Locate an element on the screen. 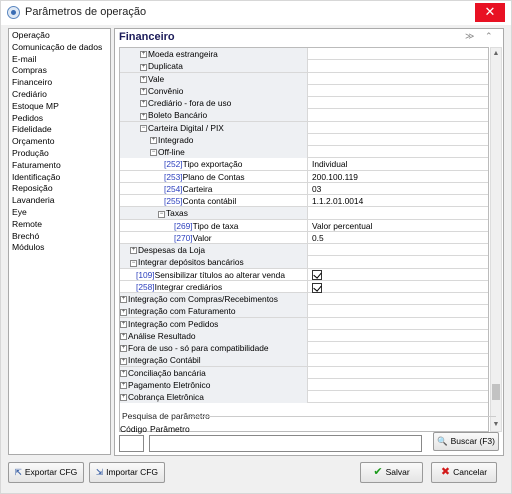  sidebar-item: Compras is located at coordinates (59, 71).